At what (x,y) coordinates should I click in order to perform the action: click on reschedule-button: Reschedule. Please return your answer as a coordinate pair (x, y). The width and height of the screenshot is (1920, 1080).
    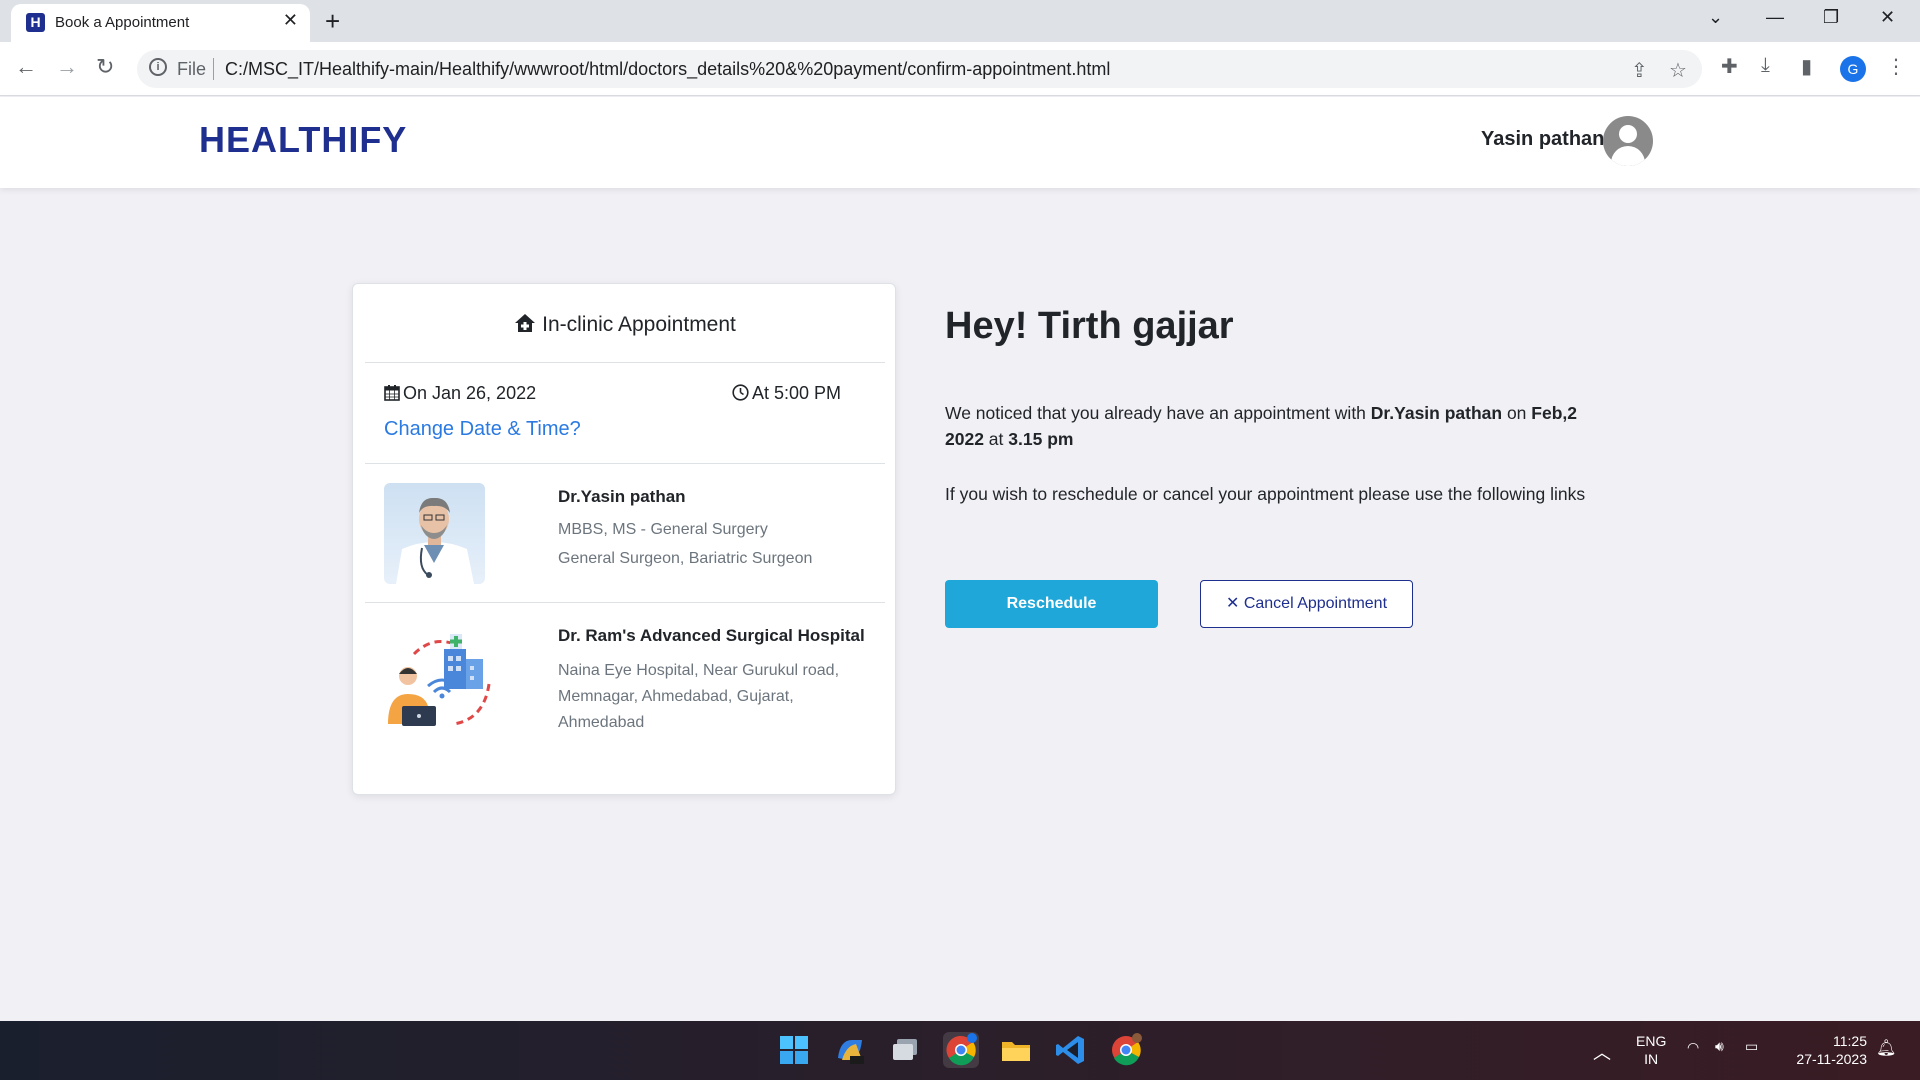
    Looking at the image, I should click on (1051, 604).